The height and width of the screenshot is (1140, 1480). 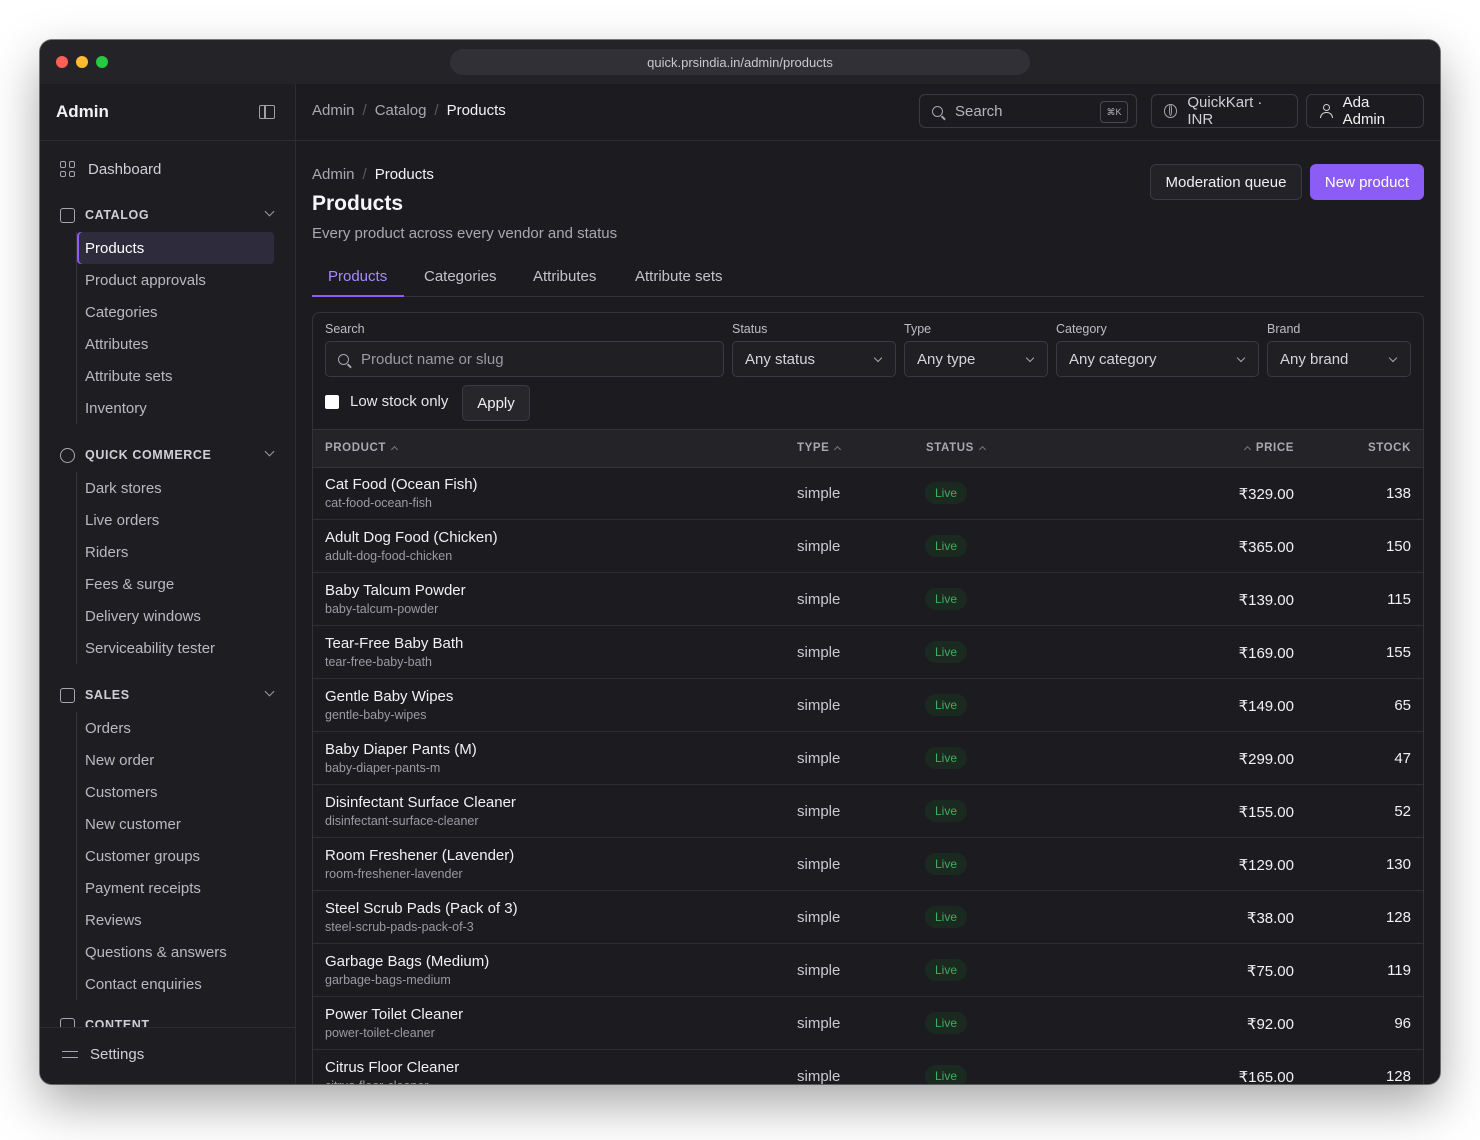 What do you see at coordinates (175, 376) in the screenshot?
I see `sidebar-item-attribute-sets: Attribute sets` at bounding box center [175, 376].